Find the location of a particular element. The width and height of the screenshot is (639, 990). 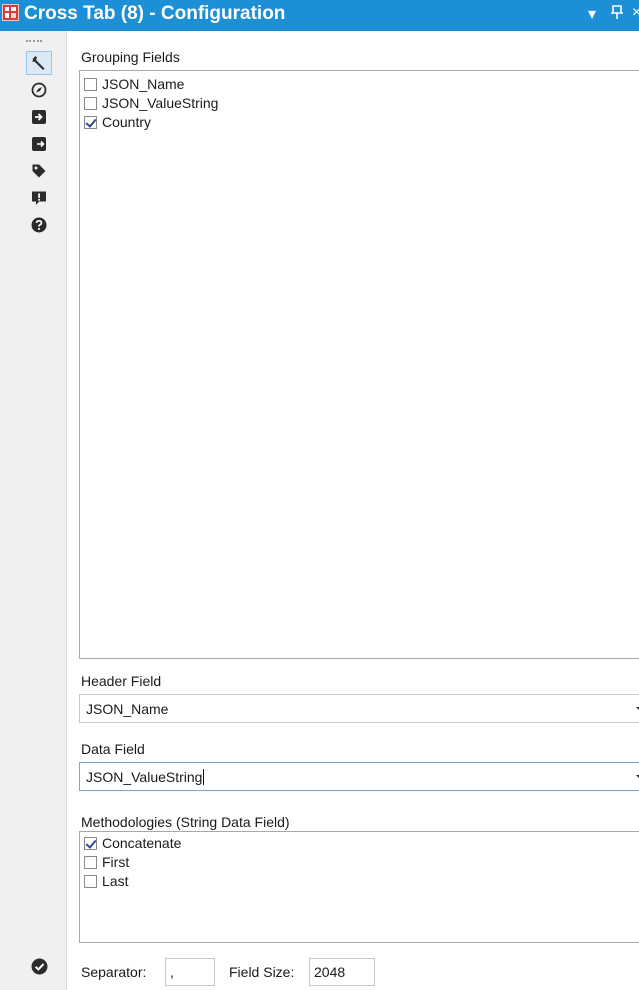

methodology-item: Concatenate is located at coordinates (132, 843).